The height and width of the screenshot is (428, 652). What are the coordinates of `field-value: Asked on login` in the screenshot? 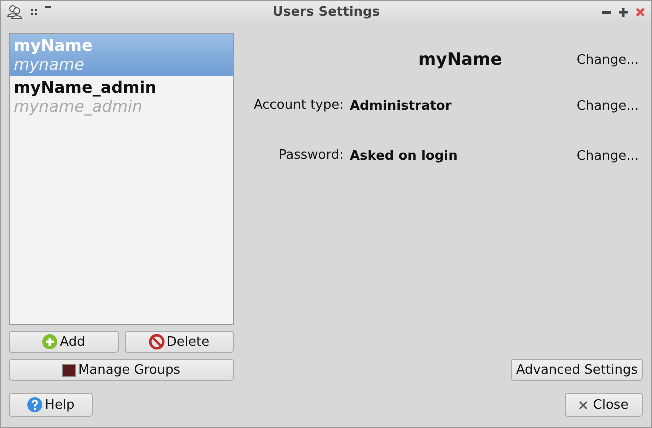 It's located at (404, 156).